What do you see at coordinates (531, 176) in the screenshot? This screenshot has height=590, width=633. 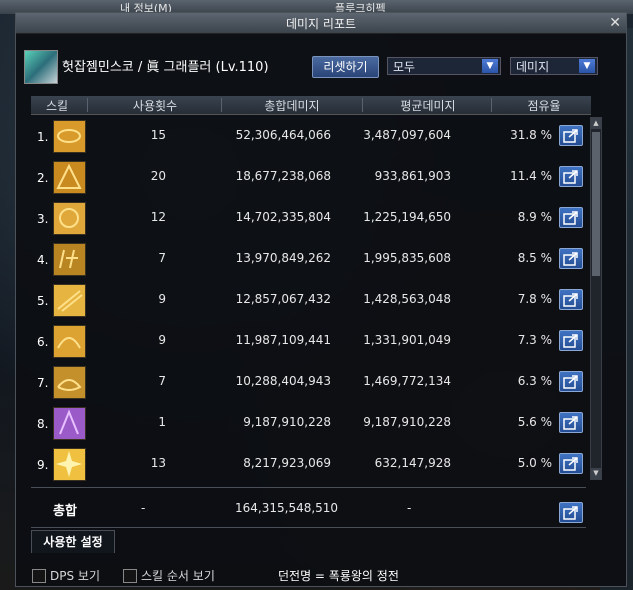 I see `skill-share: 11.4 %` at bounding box center [531, 176].